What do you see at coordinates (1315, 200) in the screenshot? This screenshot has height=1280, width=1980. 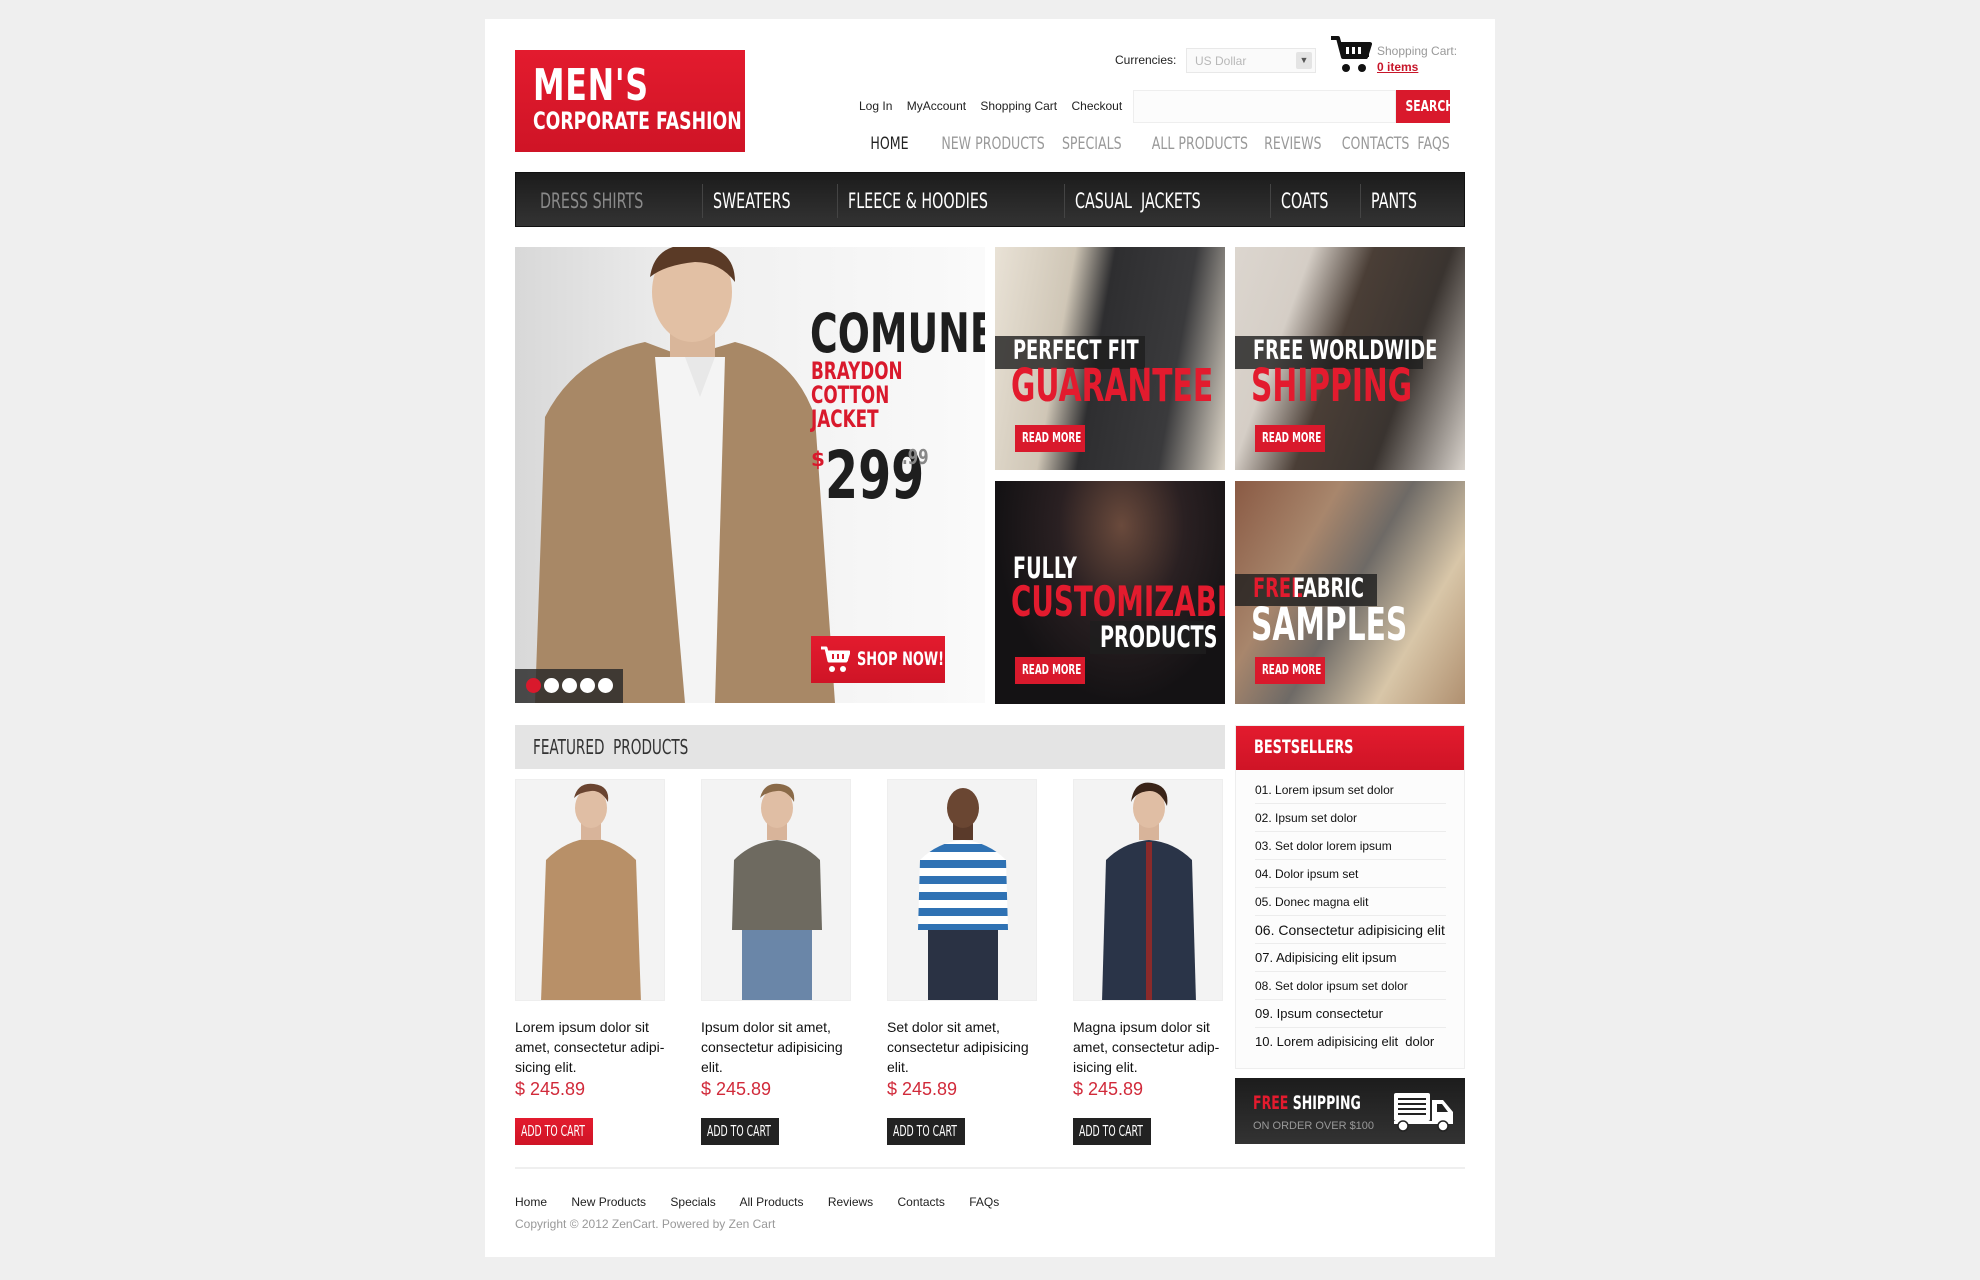 I see `category-coats: COATS` at bounding box center [1315, 200].